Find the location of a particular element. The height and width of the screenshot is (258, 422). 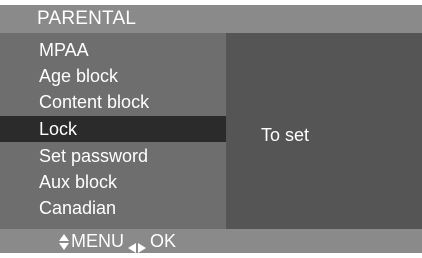

menu-item-label: Set password is located at coordinates (94, 156).